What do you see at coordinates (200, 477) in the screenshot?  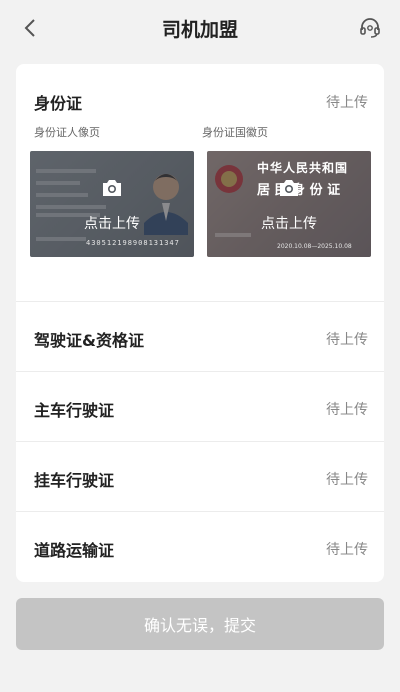 I see `document-row-trailer-license: 挂车行驶证 待上传` at bounding box center [200, 477].